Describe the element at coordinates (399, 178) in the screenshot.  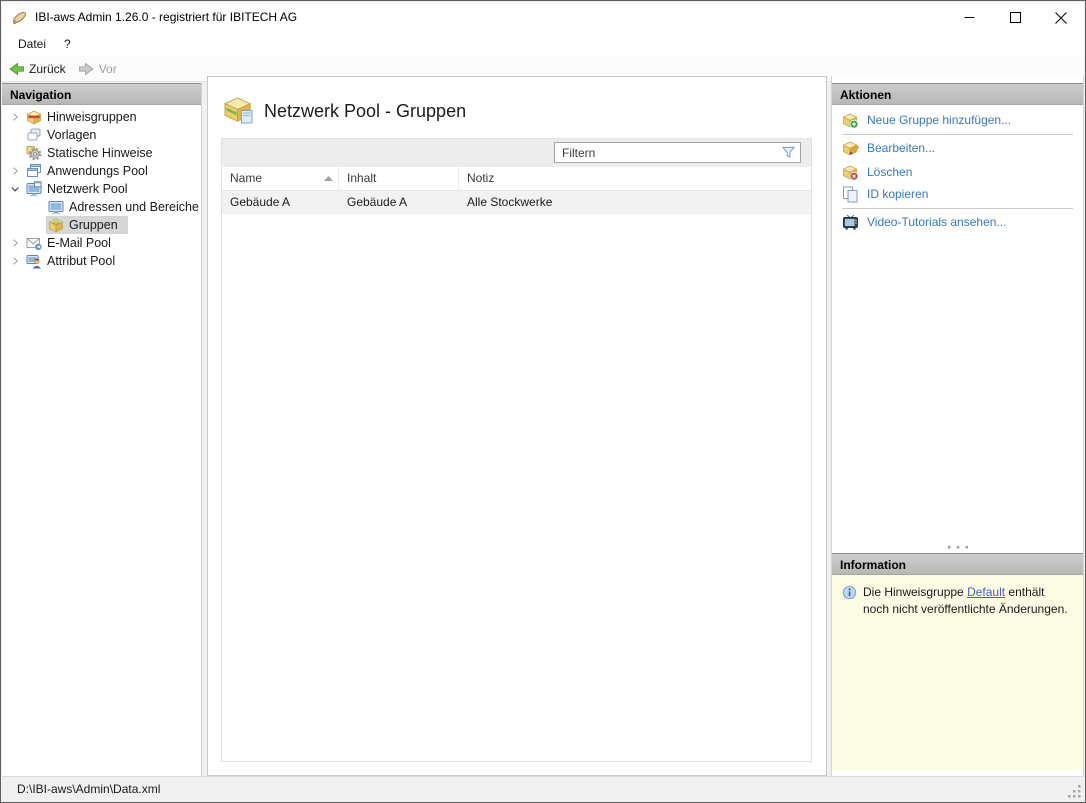
I see `column-header-inhalt: Inhalt` at that location.